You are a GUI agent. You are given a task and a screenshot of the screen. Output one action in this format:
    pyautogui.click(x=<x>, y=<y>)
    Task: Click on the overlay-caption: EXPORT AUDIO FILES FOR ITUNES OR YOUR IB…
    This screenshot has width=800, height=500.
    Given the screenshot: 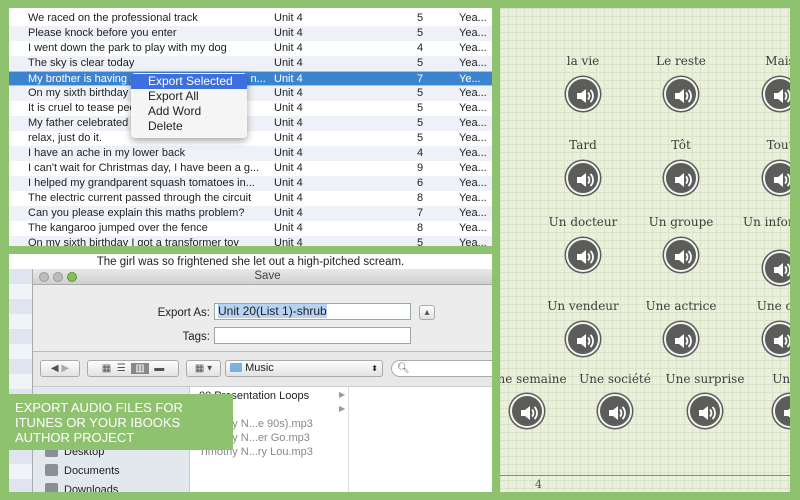 What is the action you would take?
    pyautogui.click(x=120, y=422)
    